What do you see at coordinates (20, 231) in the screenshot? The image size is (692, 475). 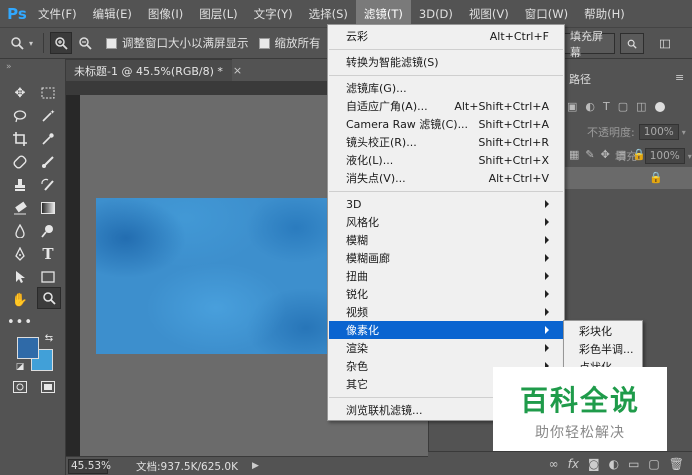 I see `blur-tool-icon` at bounding box center [20, 231].